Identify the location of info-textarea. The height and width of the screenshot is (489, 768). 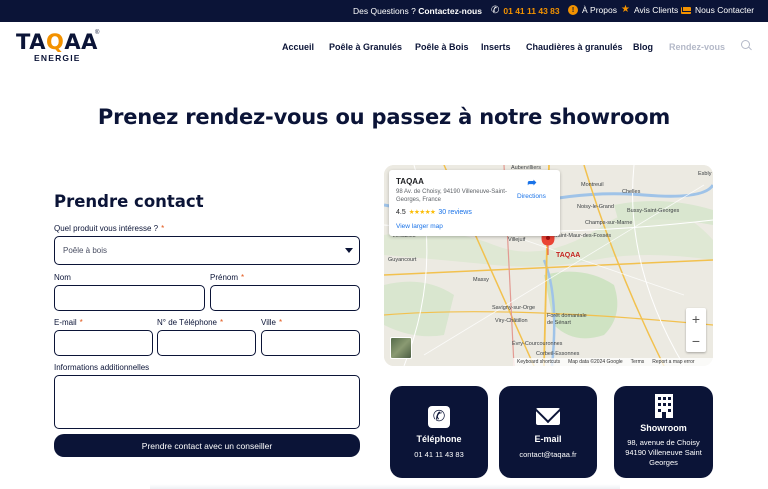
(207, 402).